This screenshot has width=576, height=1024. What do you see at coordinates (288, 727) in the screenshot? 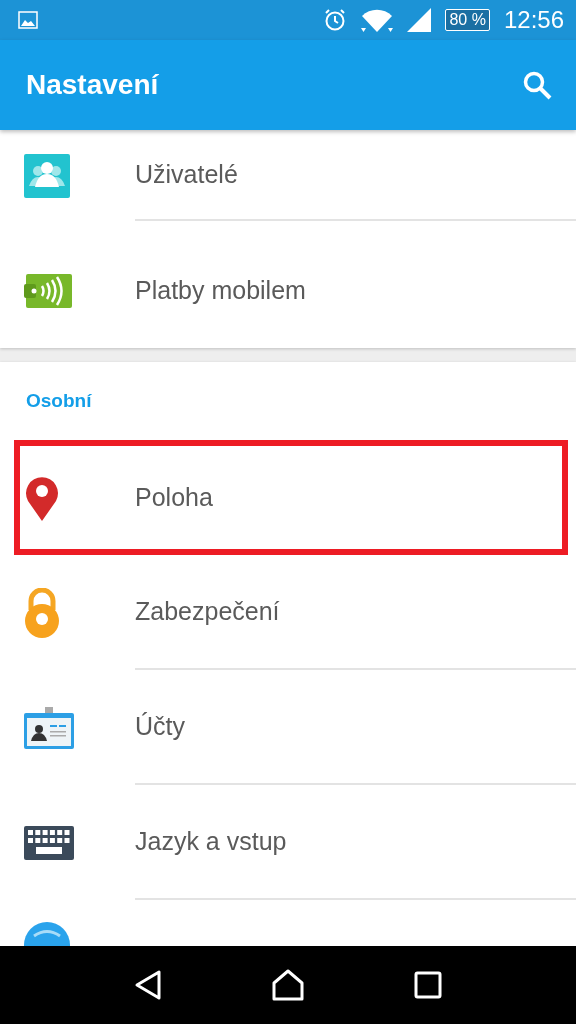
I see `settings-item: Účty` at bounding box center [288, 727].